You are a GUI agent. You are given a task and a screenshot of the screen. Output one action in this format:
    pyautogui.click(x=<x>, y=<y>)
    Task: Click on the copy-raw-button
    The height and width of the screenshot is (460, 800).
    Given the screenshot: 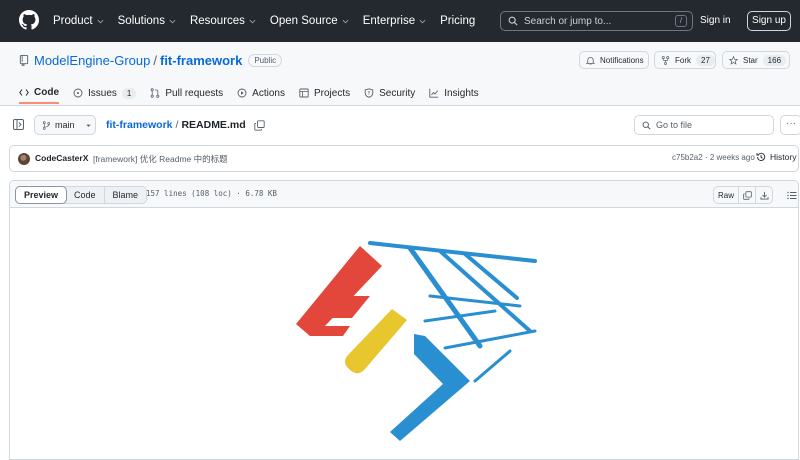 What is the action you would take?
    pyautogui.click(x=747, y=195)
    